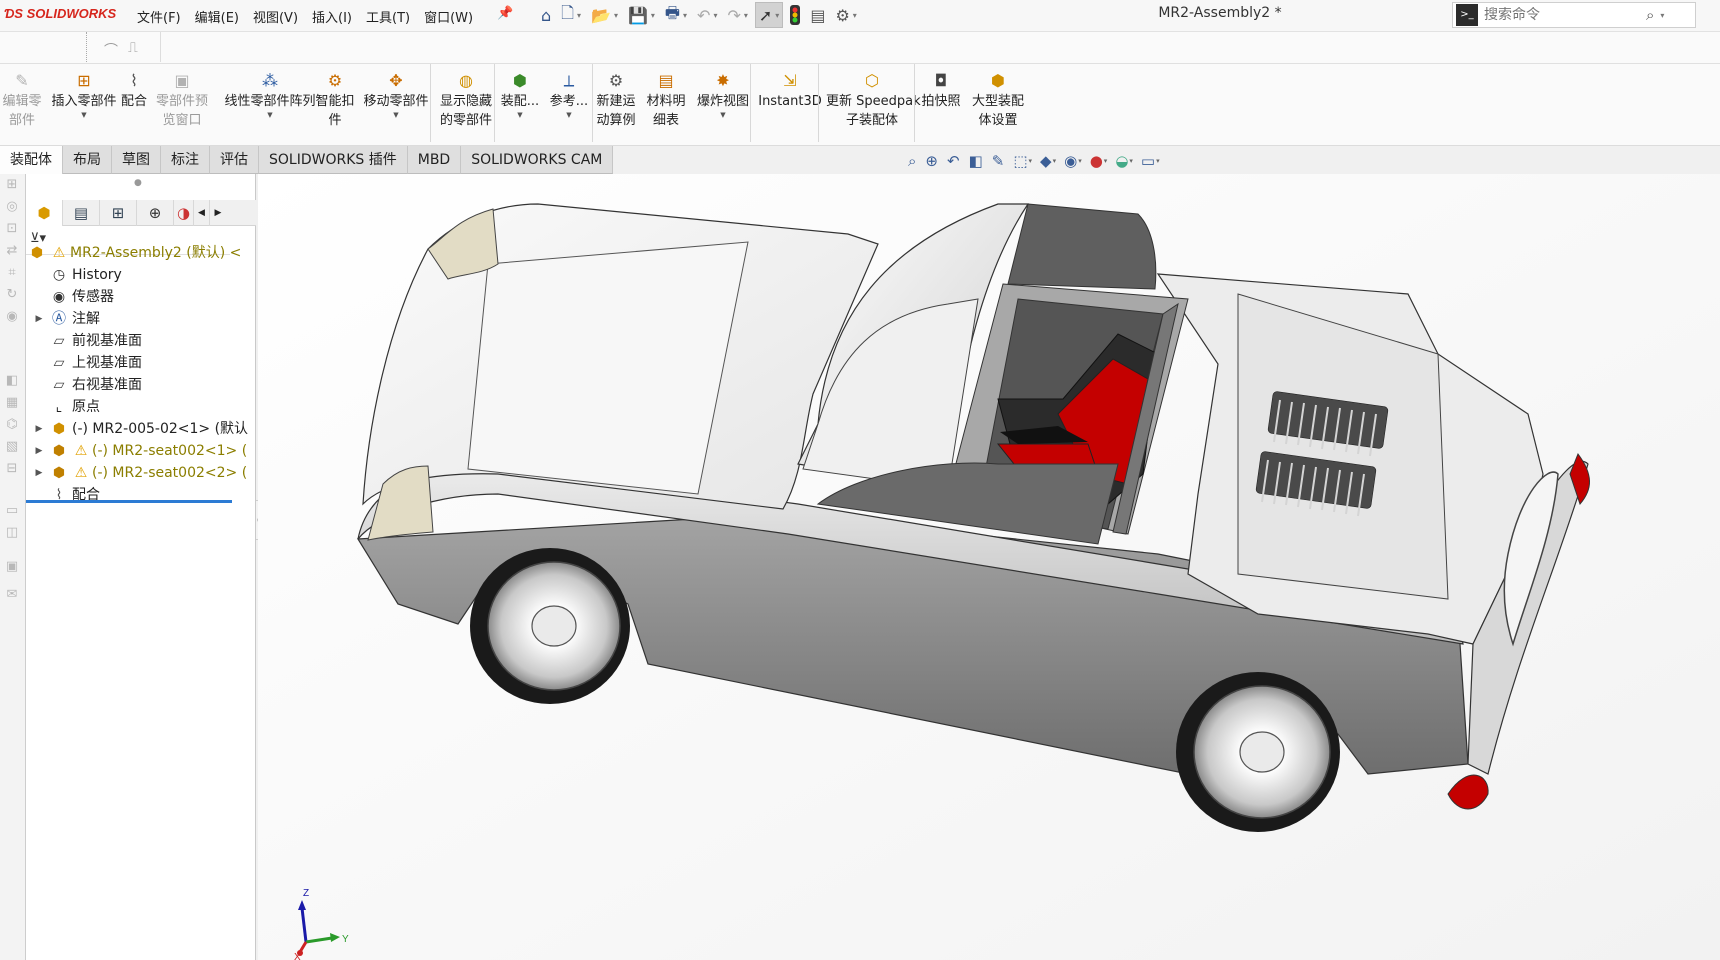  Describe the element at coordinates (136, 160) in the screenshot. I see `tab-sketch: 草图` at that location.